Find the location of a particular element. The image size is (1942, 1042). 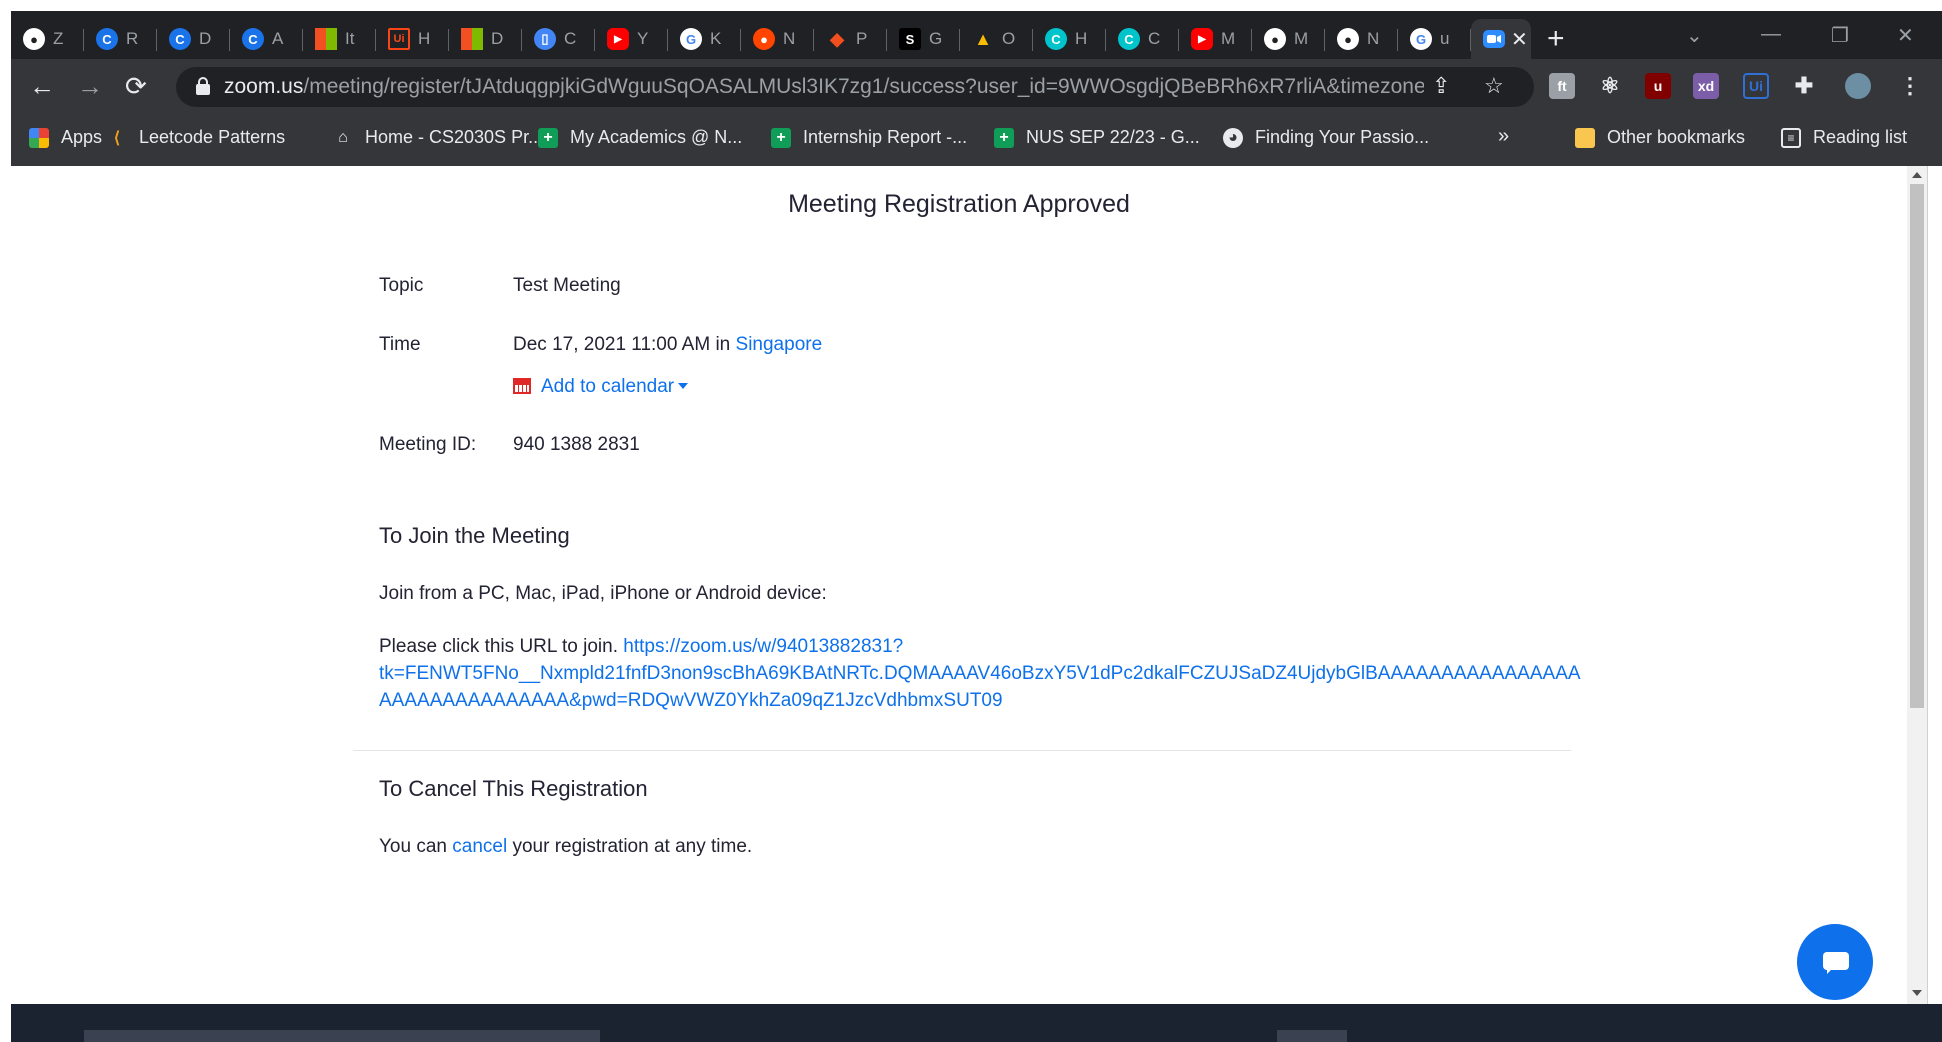

caret-down-icon is located at coordinates (683, 386).